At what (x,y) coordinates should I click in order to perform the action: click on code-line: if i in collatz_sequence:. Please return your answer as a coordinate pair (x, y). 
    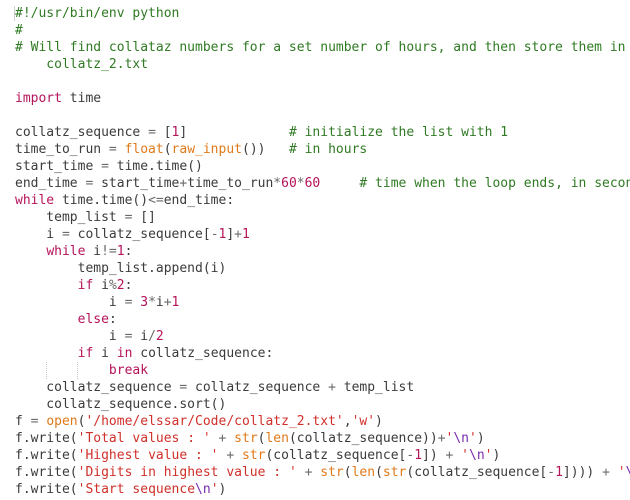
    Looking at the image, I should click on (322, 353).